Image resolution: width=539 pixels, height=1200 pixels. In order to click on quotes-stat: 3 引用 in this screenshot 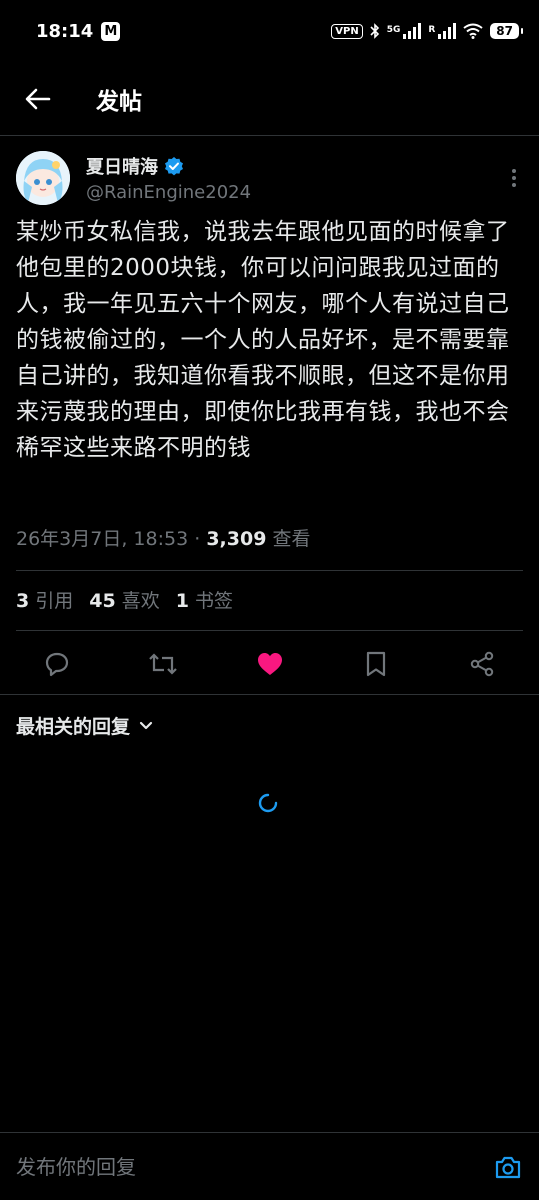, I will do `click(44, 599)`.